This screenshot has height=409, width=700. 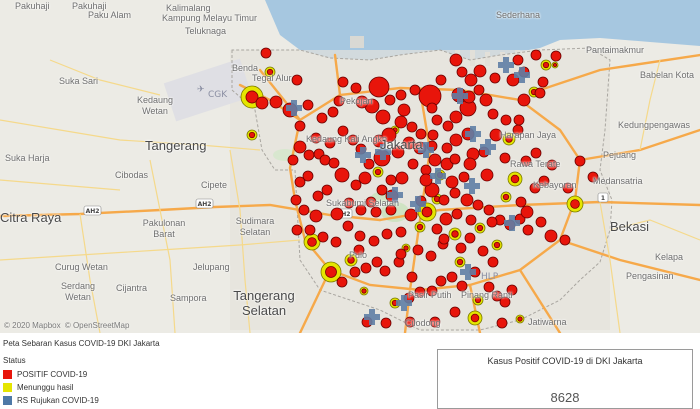 What do you see at coordinates (51, 400) in the screenshot?
I see `legend-item-hospital: RS Rujukan COVID-19` at bounding box center [51, 400].